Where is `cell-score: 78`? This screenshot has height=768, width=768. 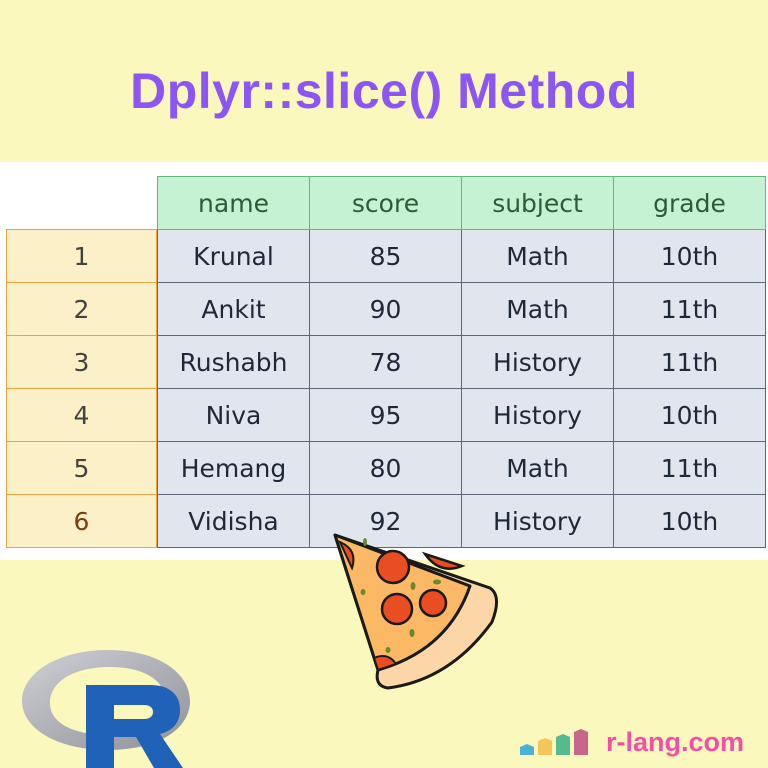 cell-score: 78 is located at coordinates (385, 362).